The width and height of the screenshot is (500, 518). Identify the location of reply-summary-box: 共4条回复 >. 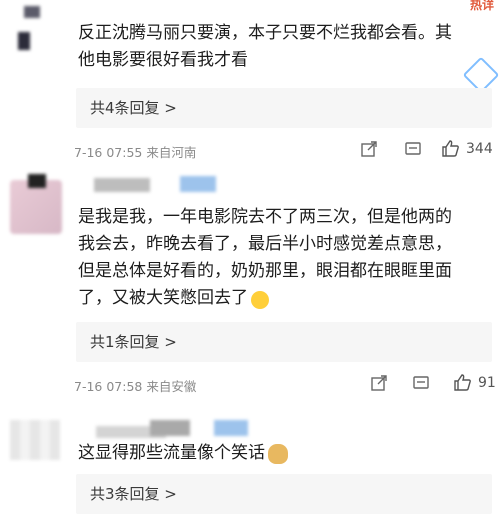
(284, 108).